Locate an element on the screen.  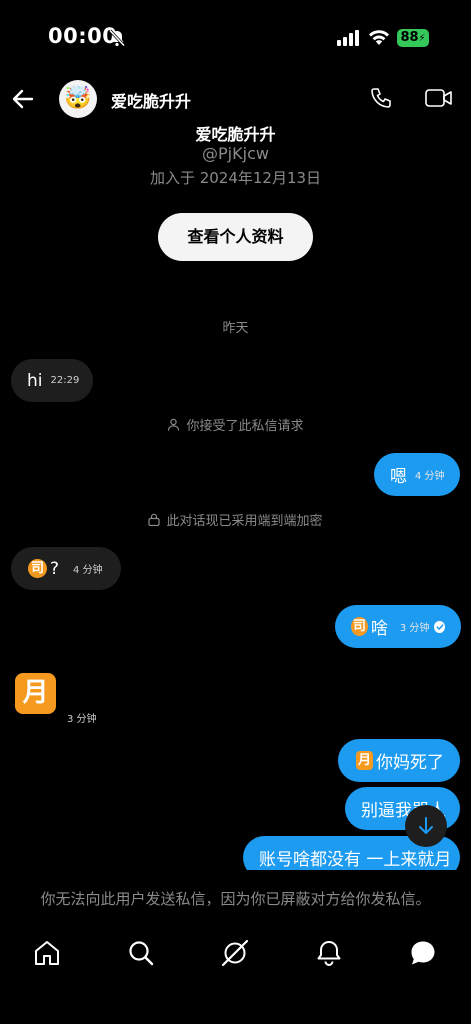
home-icon is located at coordinates (47, 953).